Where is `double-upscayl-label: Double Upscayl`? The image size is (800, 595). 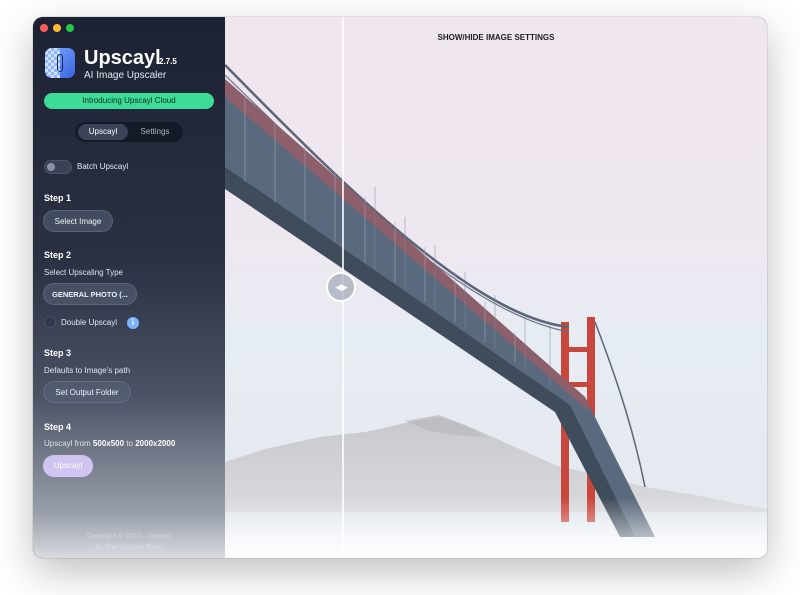
double-upscayl-label: Double Upscayl is located at coordinates (89, 322).